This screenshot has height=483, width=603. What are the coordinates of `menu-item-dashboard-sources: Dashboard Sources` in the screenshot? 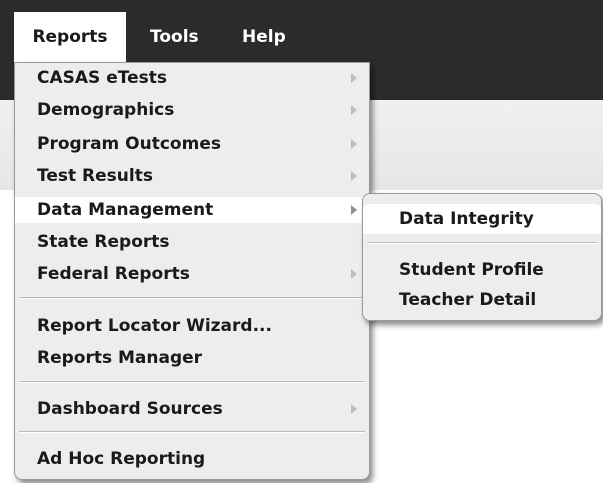 It's located at (192, 409).